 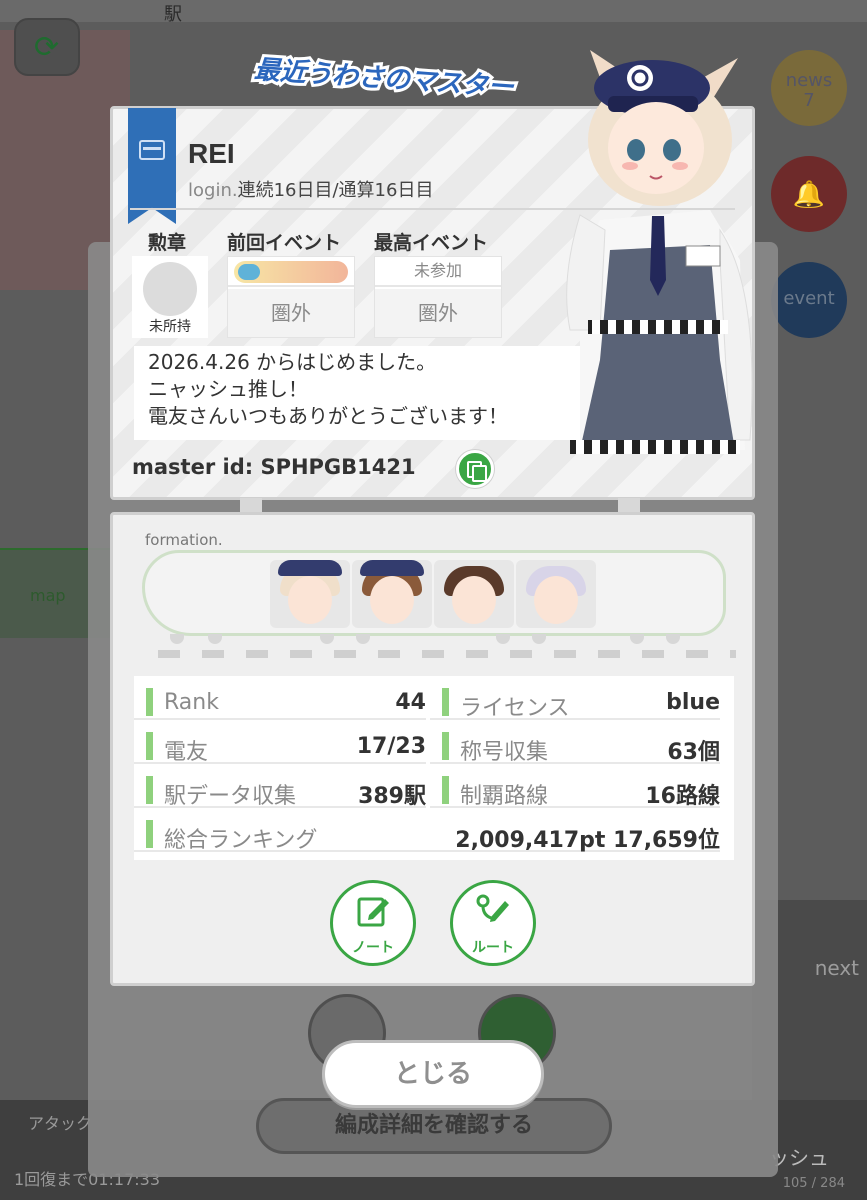 What do you see at coordinates (575, 745) in the screenshot?
I see `stat-titles: 称号収集 63個` at bounding box center [575, 745].